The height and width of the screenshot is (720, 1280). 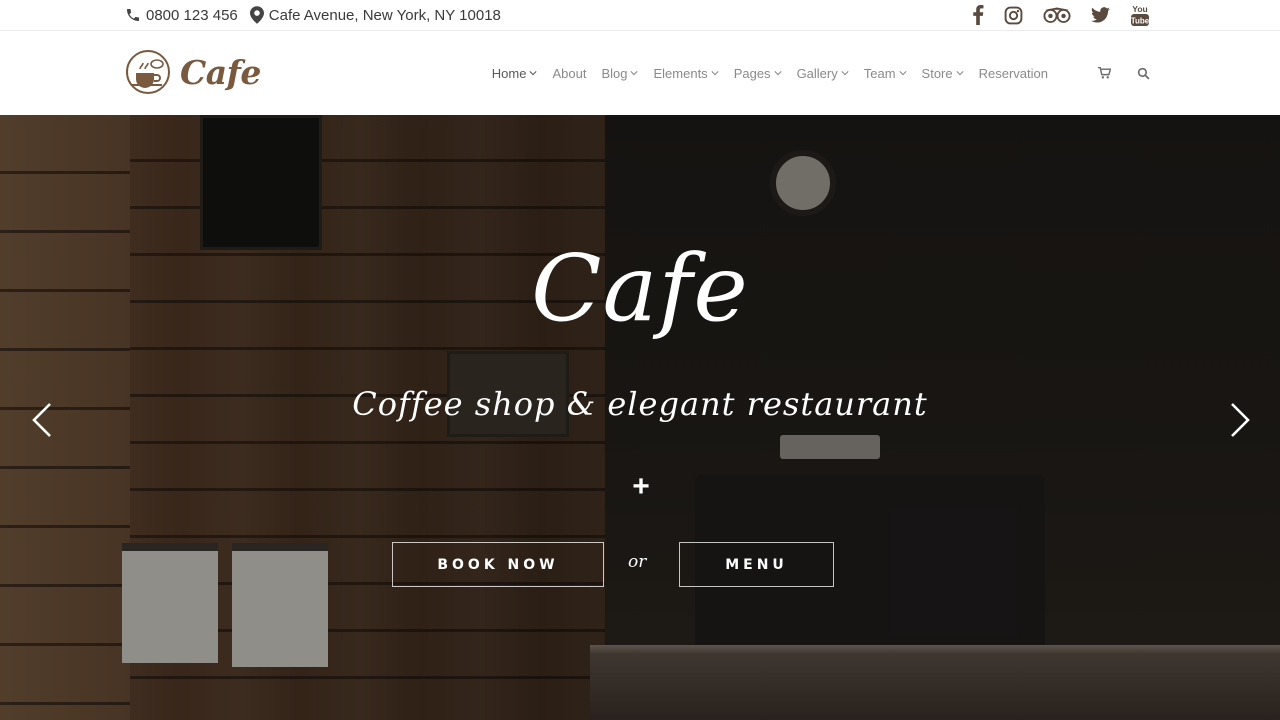 I want to click on phone-icon, so click(x=133, y=15).